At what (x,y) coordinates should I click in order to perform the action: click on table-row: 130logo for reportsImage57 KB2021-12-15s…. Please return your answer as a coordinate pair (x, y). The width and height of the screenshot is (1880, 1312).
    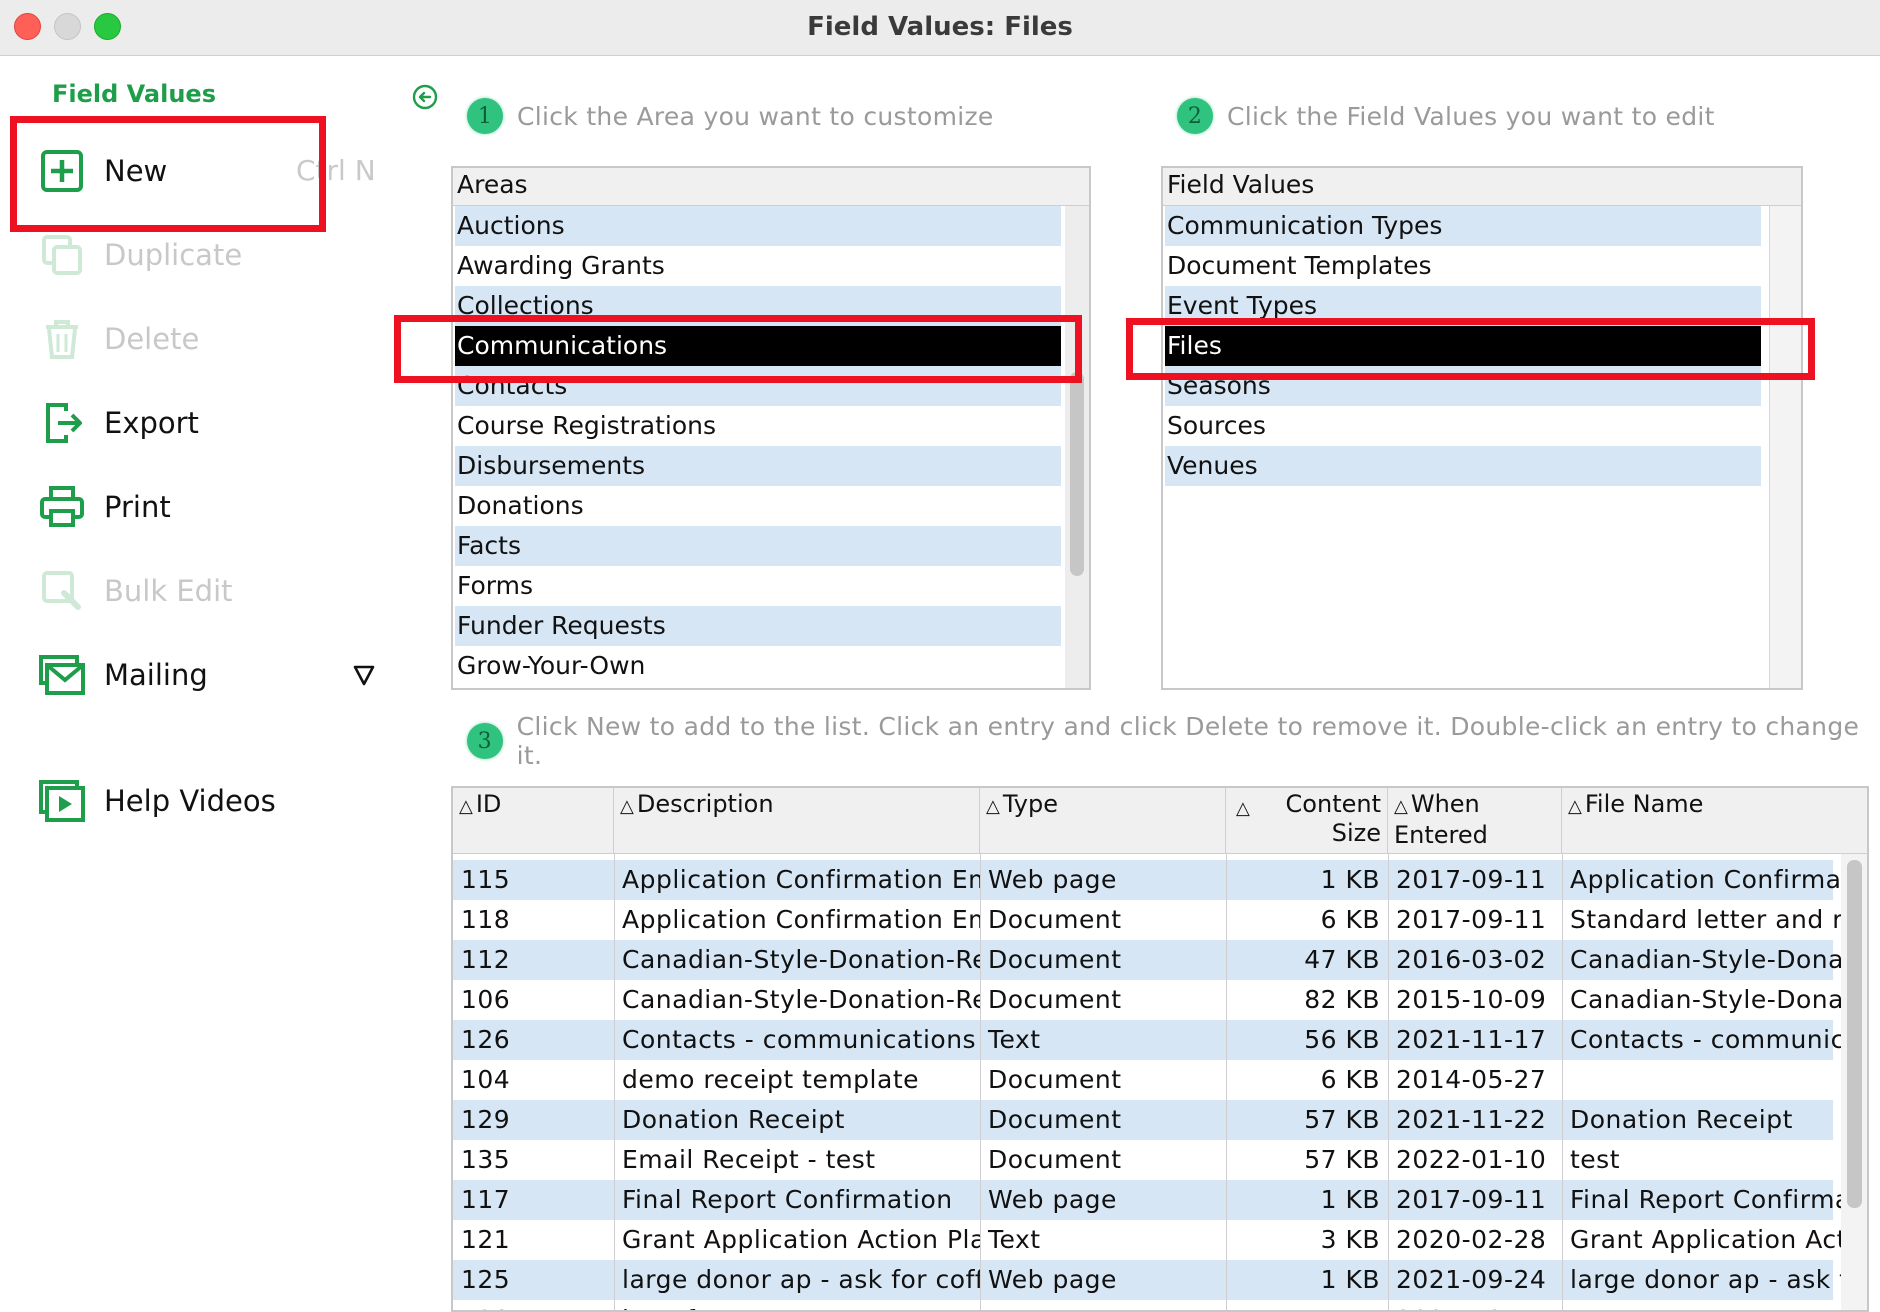
    Looking at the image, I should click on (1143, 1305).